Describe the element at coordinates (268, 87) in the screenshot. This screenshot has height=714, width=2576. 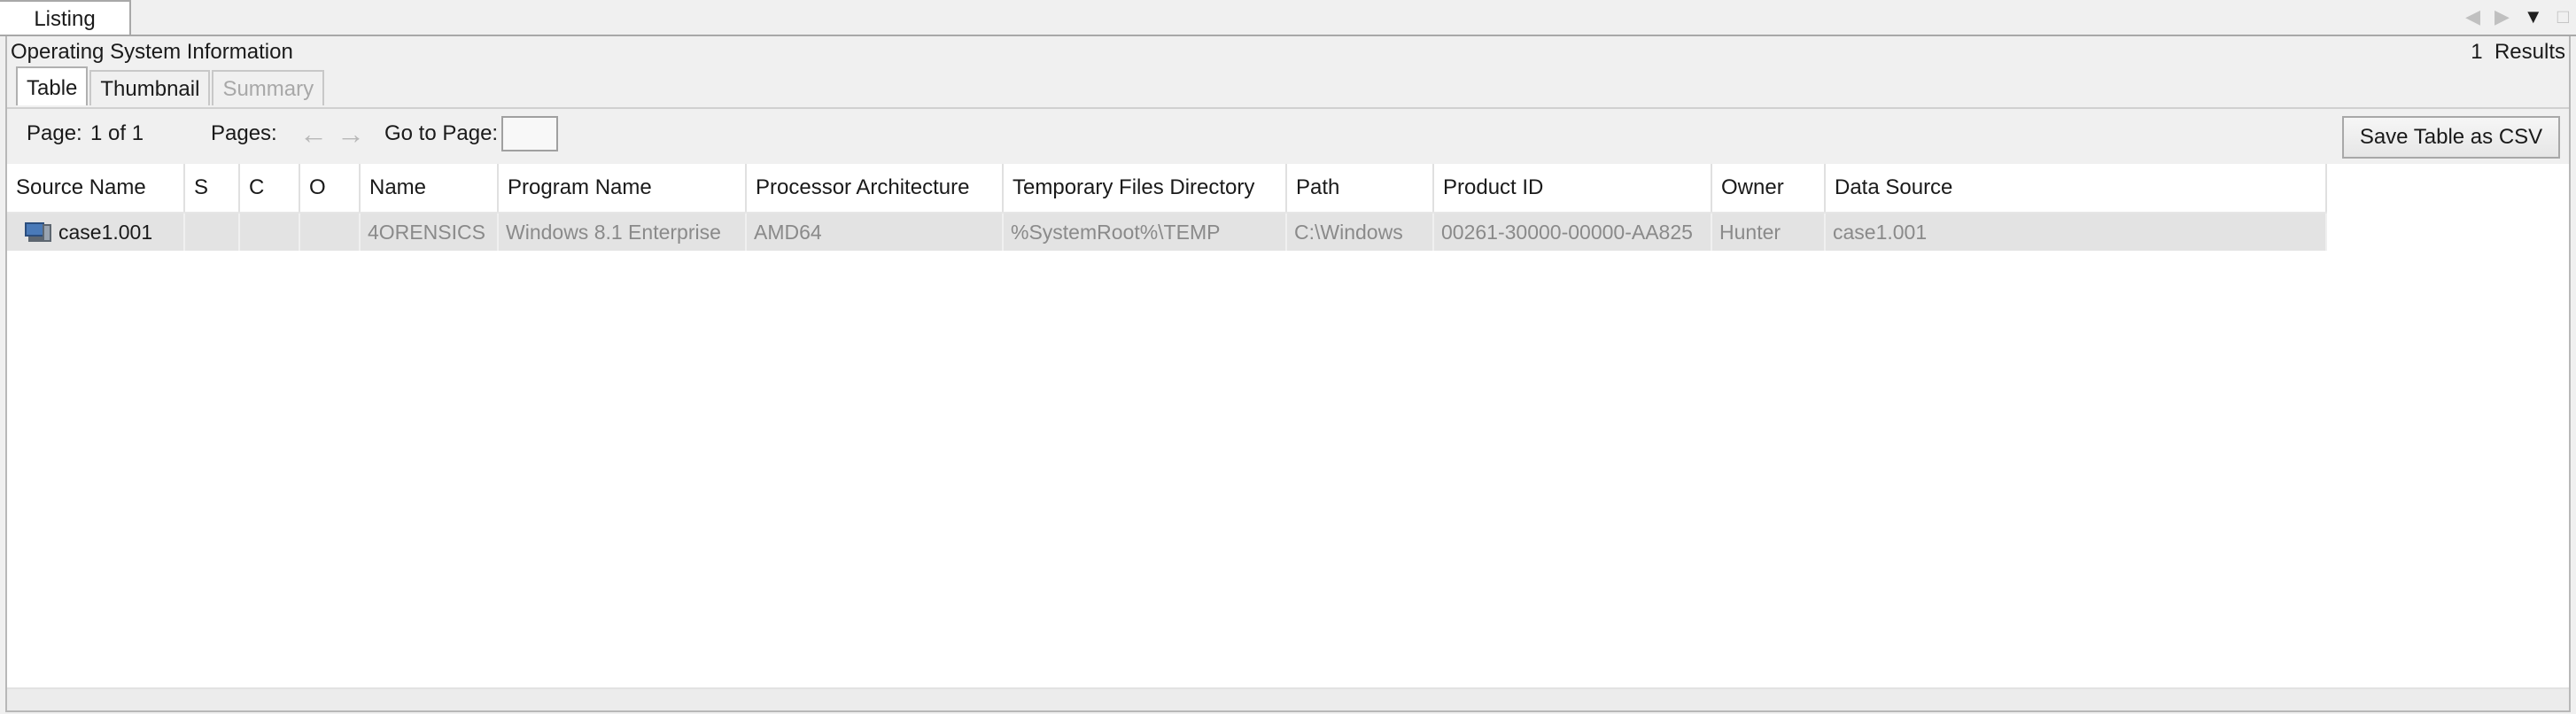
I see `tab-summary: Summary` at that location.